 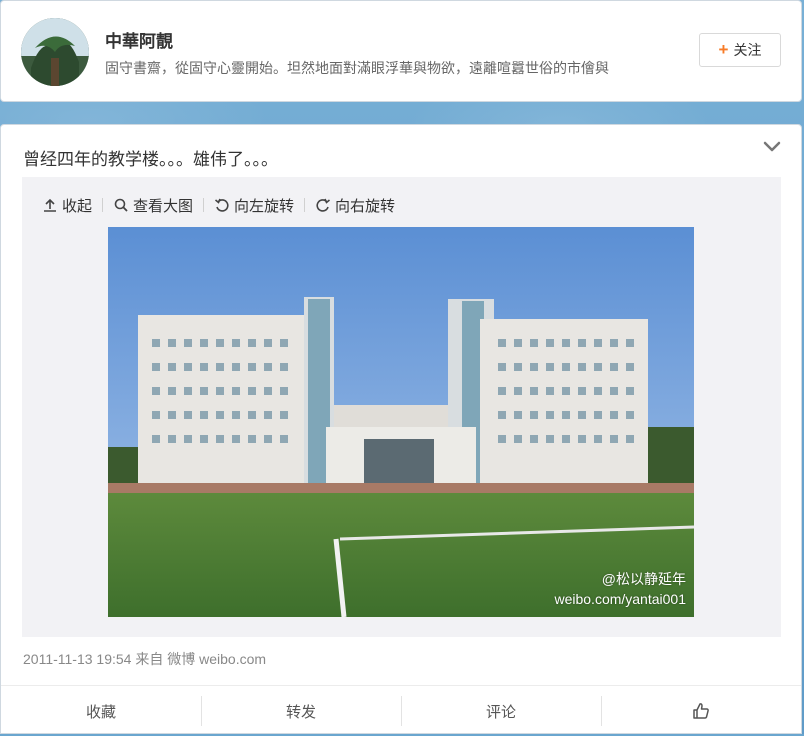 I want to click on image-watermark: @松以静延年 weibo.com/yantai001, so click(x=620, y=589).